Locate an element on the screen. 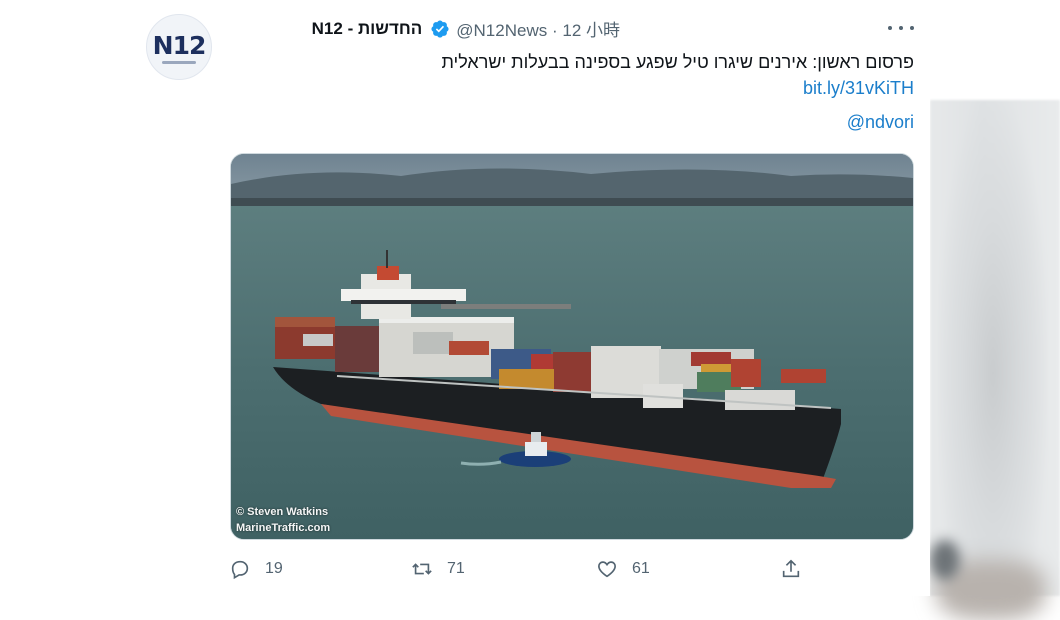  tweet-link: bit.ly/31vKiTH is located at coordinates (858, 88).